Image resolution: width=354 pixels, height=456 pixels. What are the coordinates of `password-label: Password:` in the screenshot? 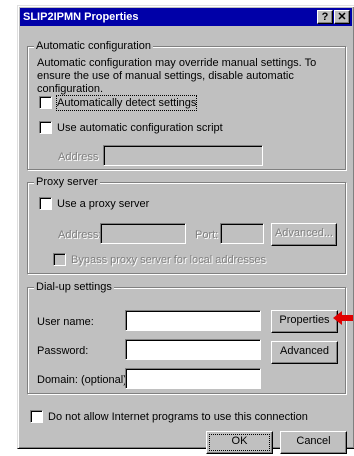 It's located at (63, 351).